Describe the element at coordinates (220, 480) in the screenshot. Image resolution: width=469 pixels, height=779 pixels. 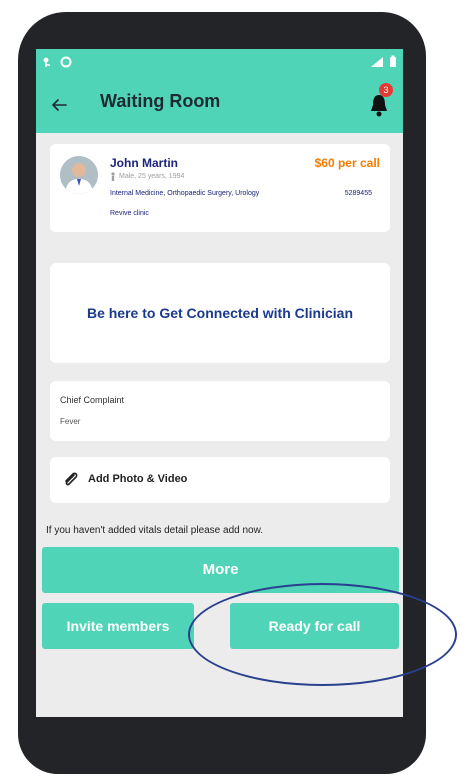
I see `add-photo-video-button: Add Photo & Video` at that location.